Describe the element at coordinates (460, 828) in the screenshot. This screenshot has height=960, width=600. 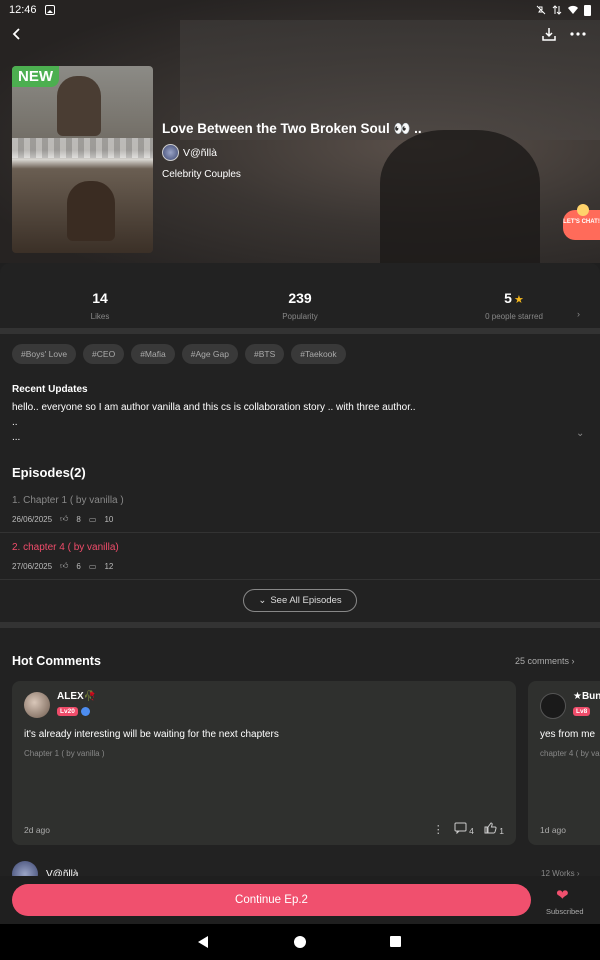
I see `reply-icon` at that location.